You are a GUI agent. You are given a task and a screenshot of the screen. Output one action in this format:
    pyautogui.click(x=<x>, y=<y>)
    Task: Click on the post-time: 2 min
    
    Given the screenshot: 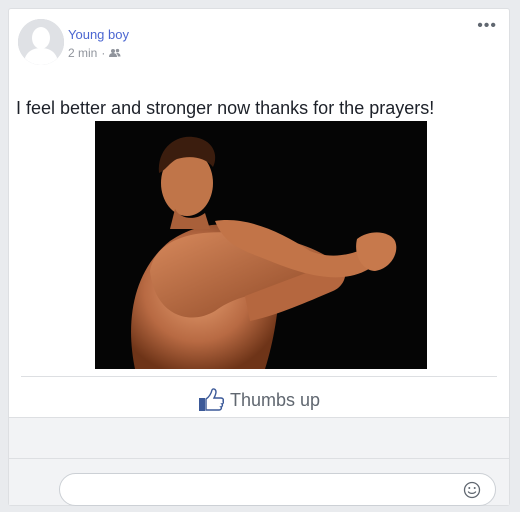 What is the action you would take?
    pyautogui.click(x=82, y=53)
    